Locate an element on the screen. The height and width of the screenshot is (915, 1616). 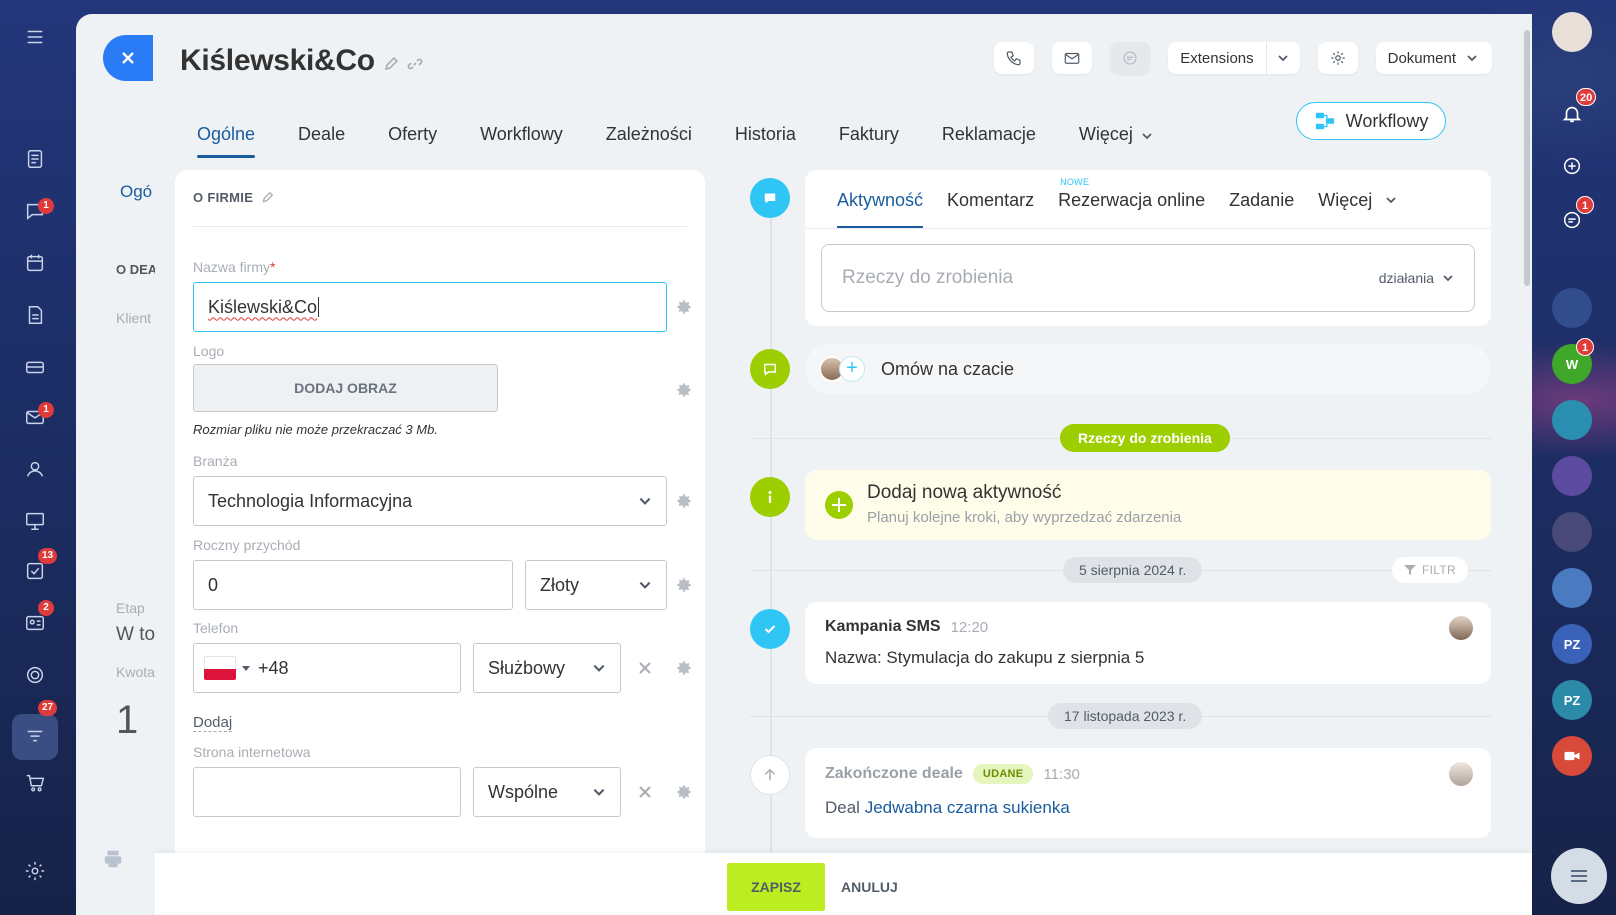
calendar-icon is located at coordinates (35, 263).